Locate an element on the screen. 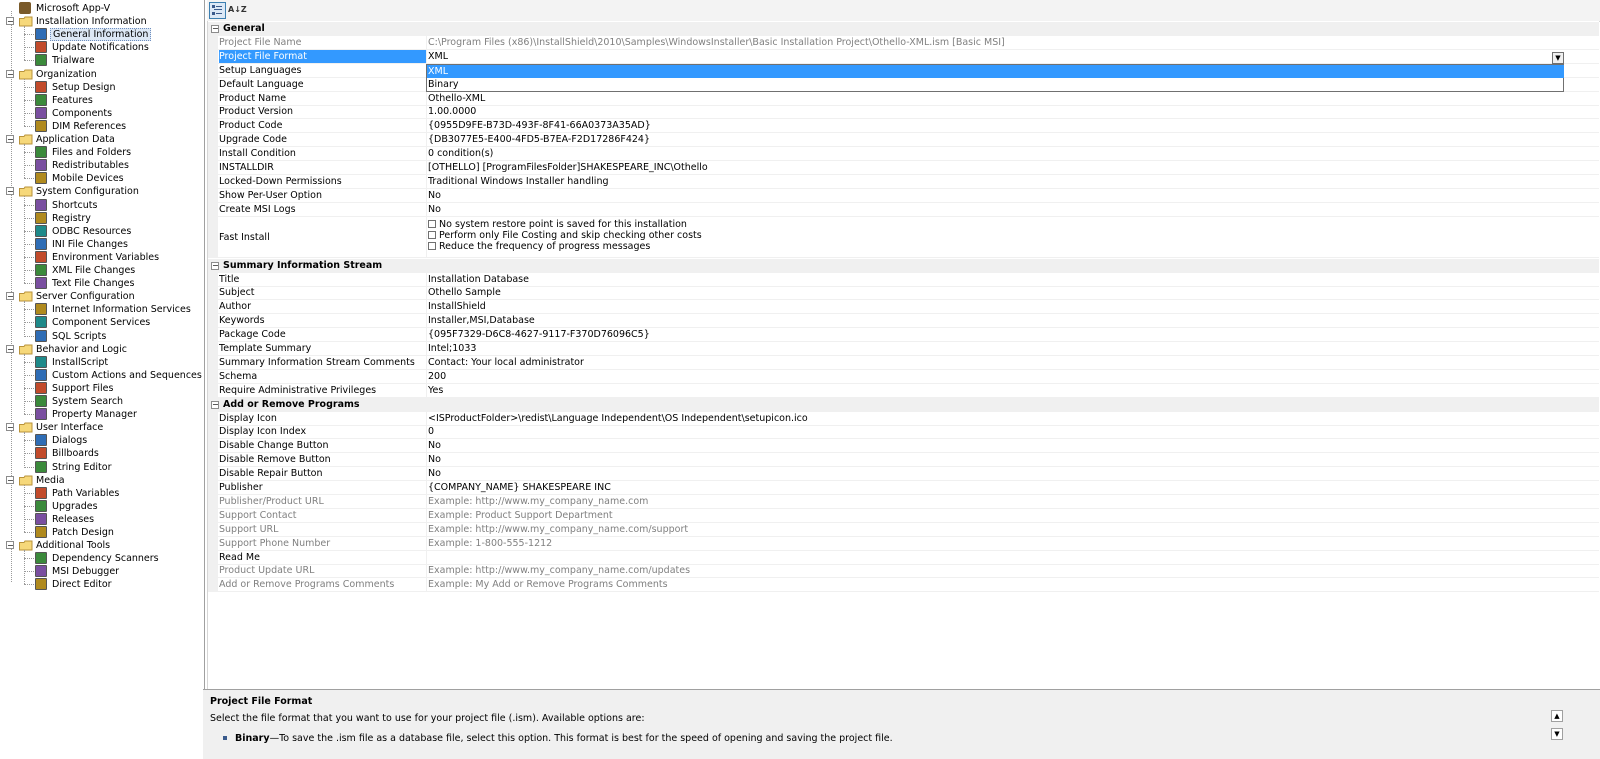 The width and height of the screenshot is (1600, 759). tree-item: Registry is located at coordinates (100, 218).